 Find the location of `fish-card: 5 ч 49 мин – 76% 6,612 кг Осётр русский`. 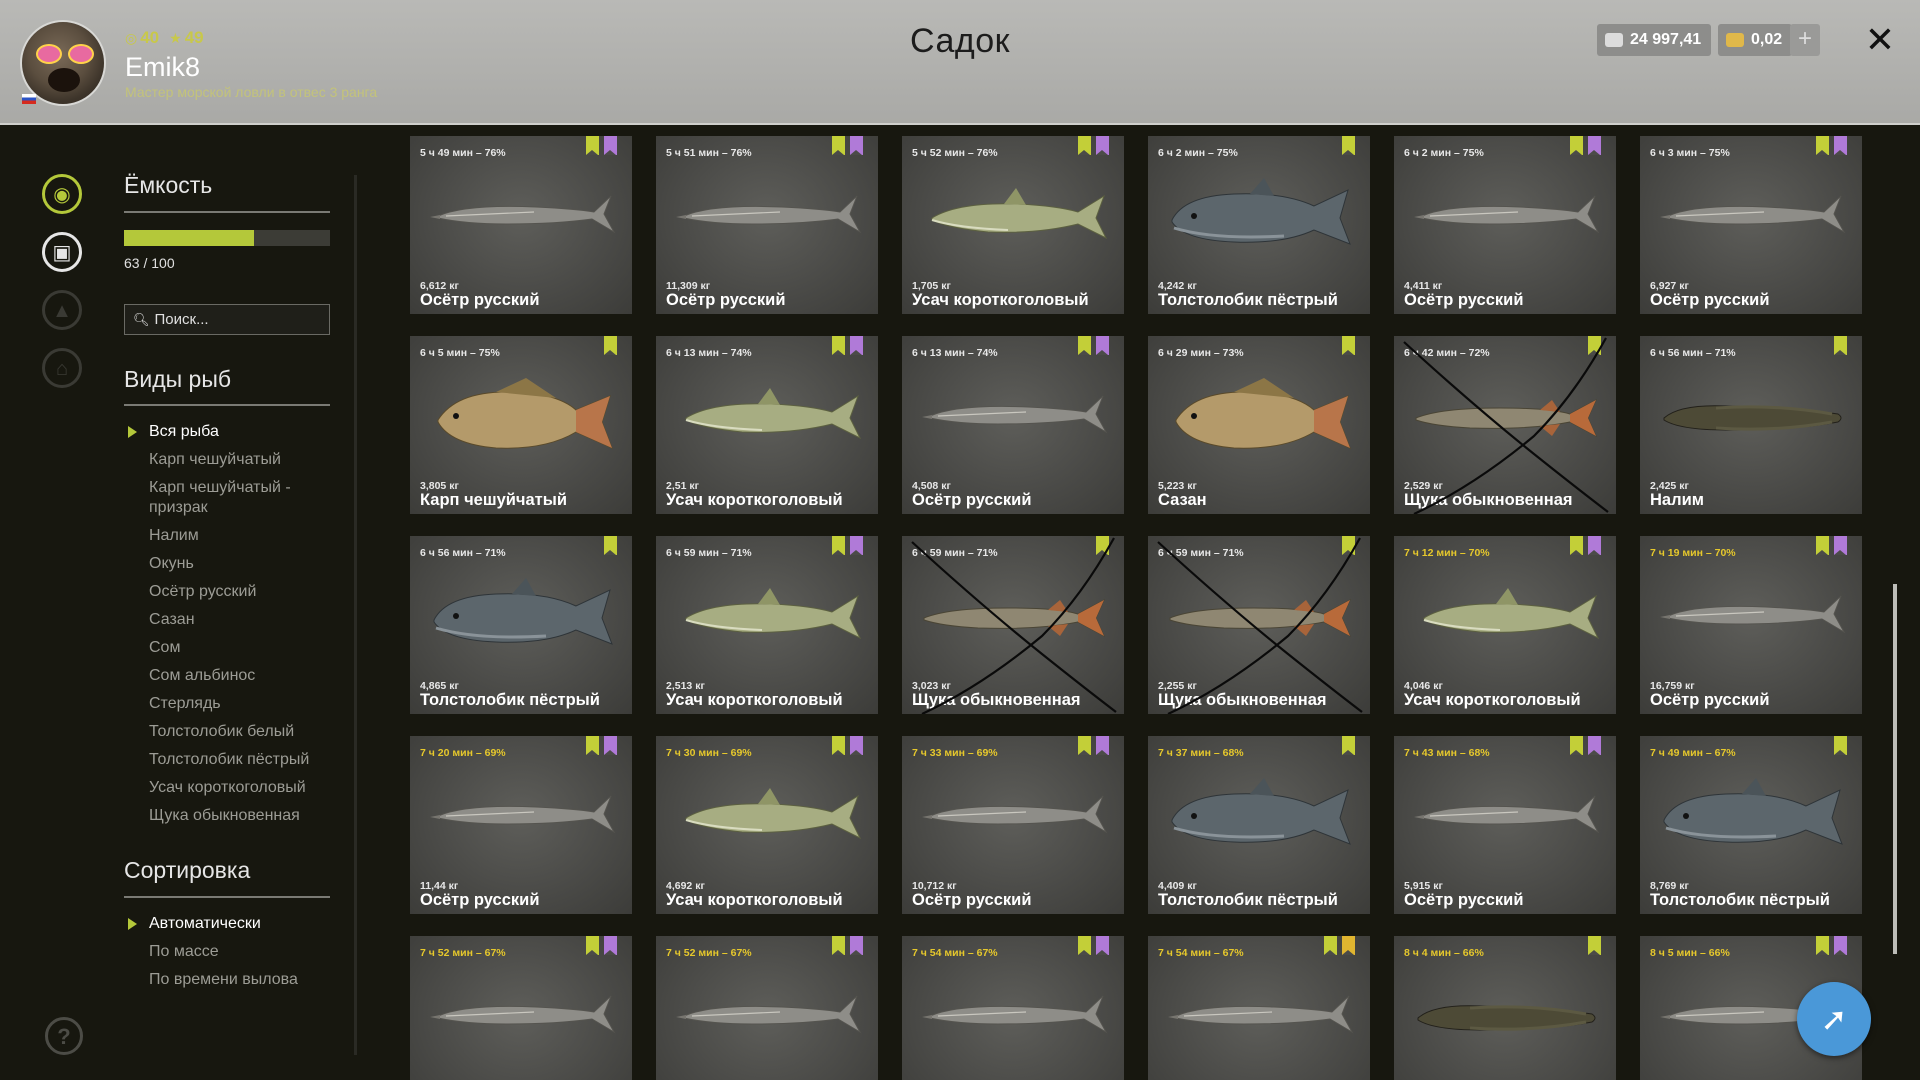

fish-card: 5 ч 49 мин – 76% 6,612 кг Осётр русский is located at coordinates (521, 225).